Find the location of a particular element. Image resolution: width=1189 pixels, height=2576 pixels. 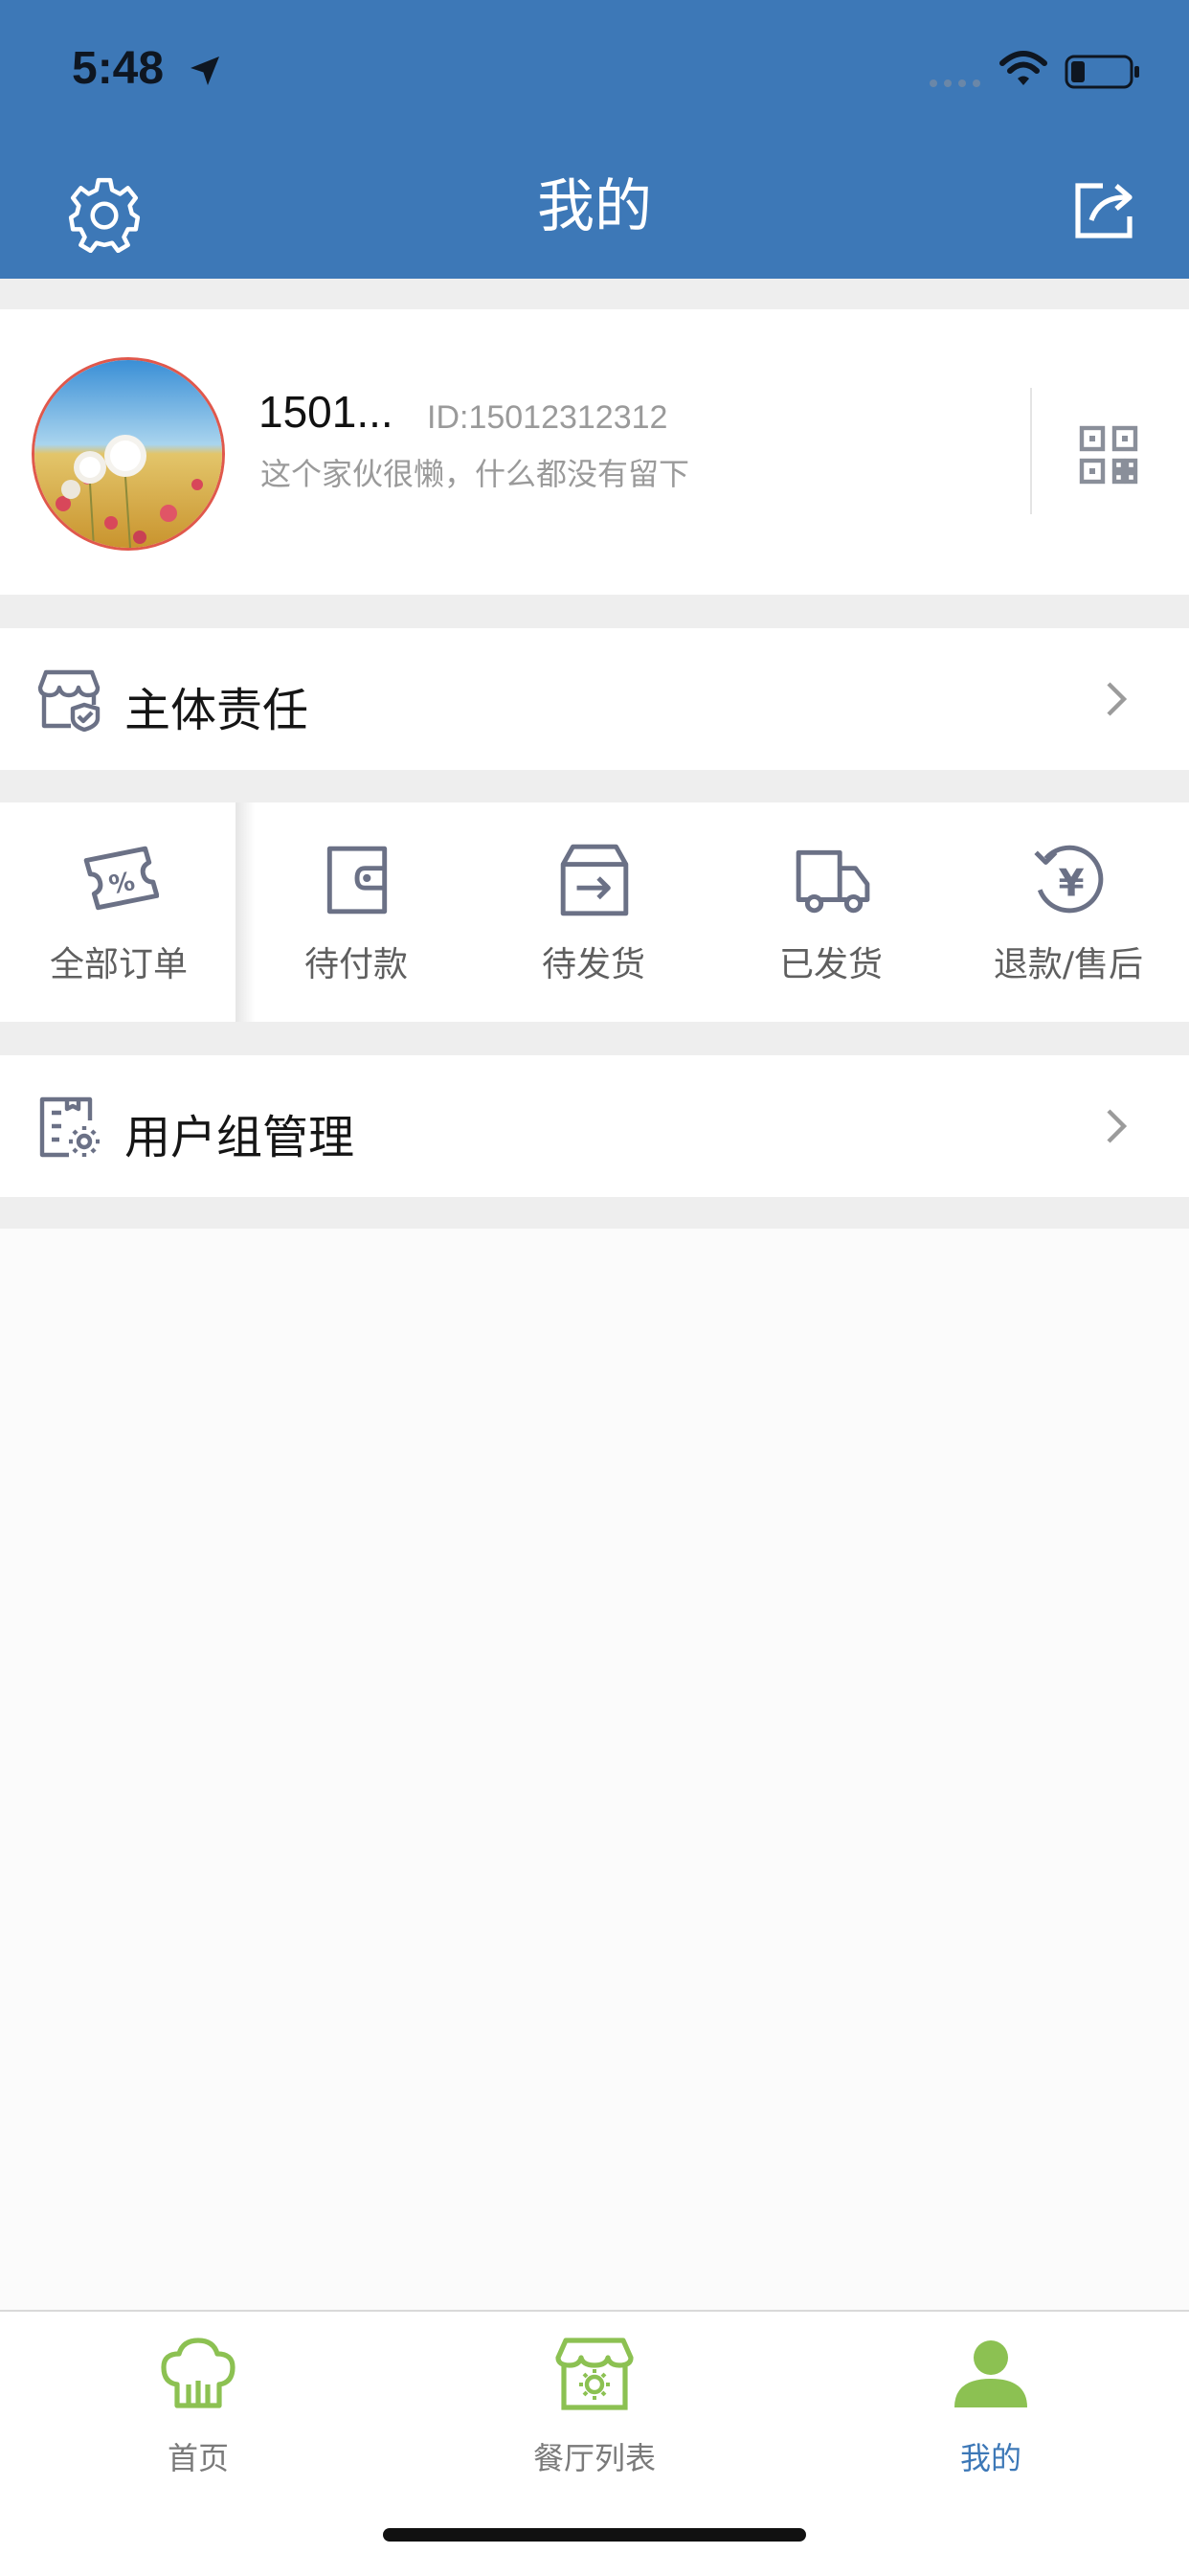

tab-restaurants-label: 餐厅列表 is located at coordinates (594, 2458).